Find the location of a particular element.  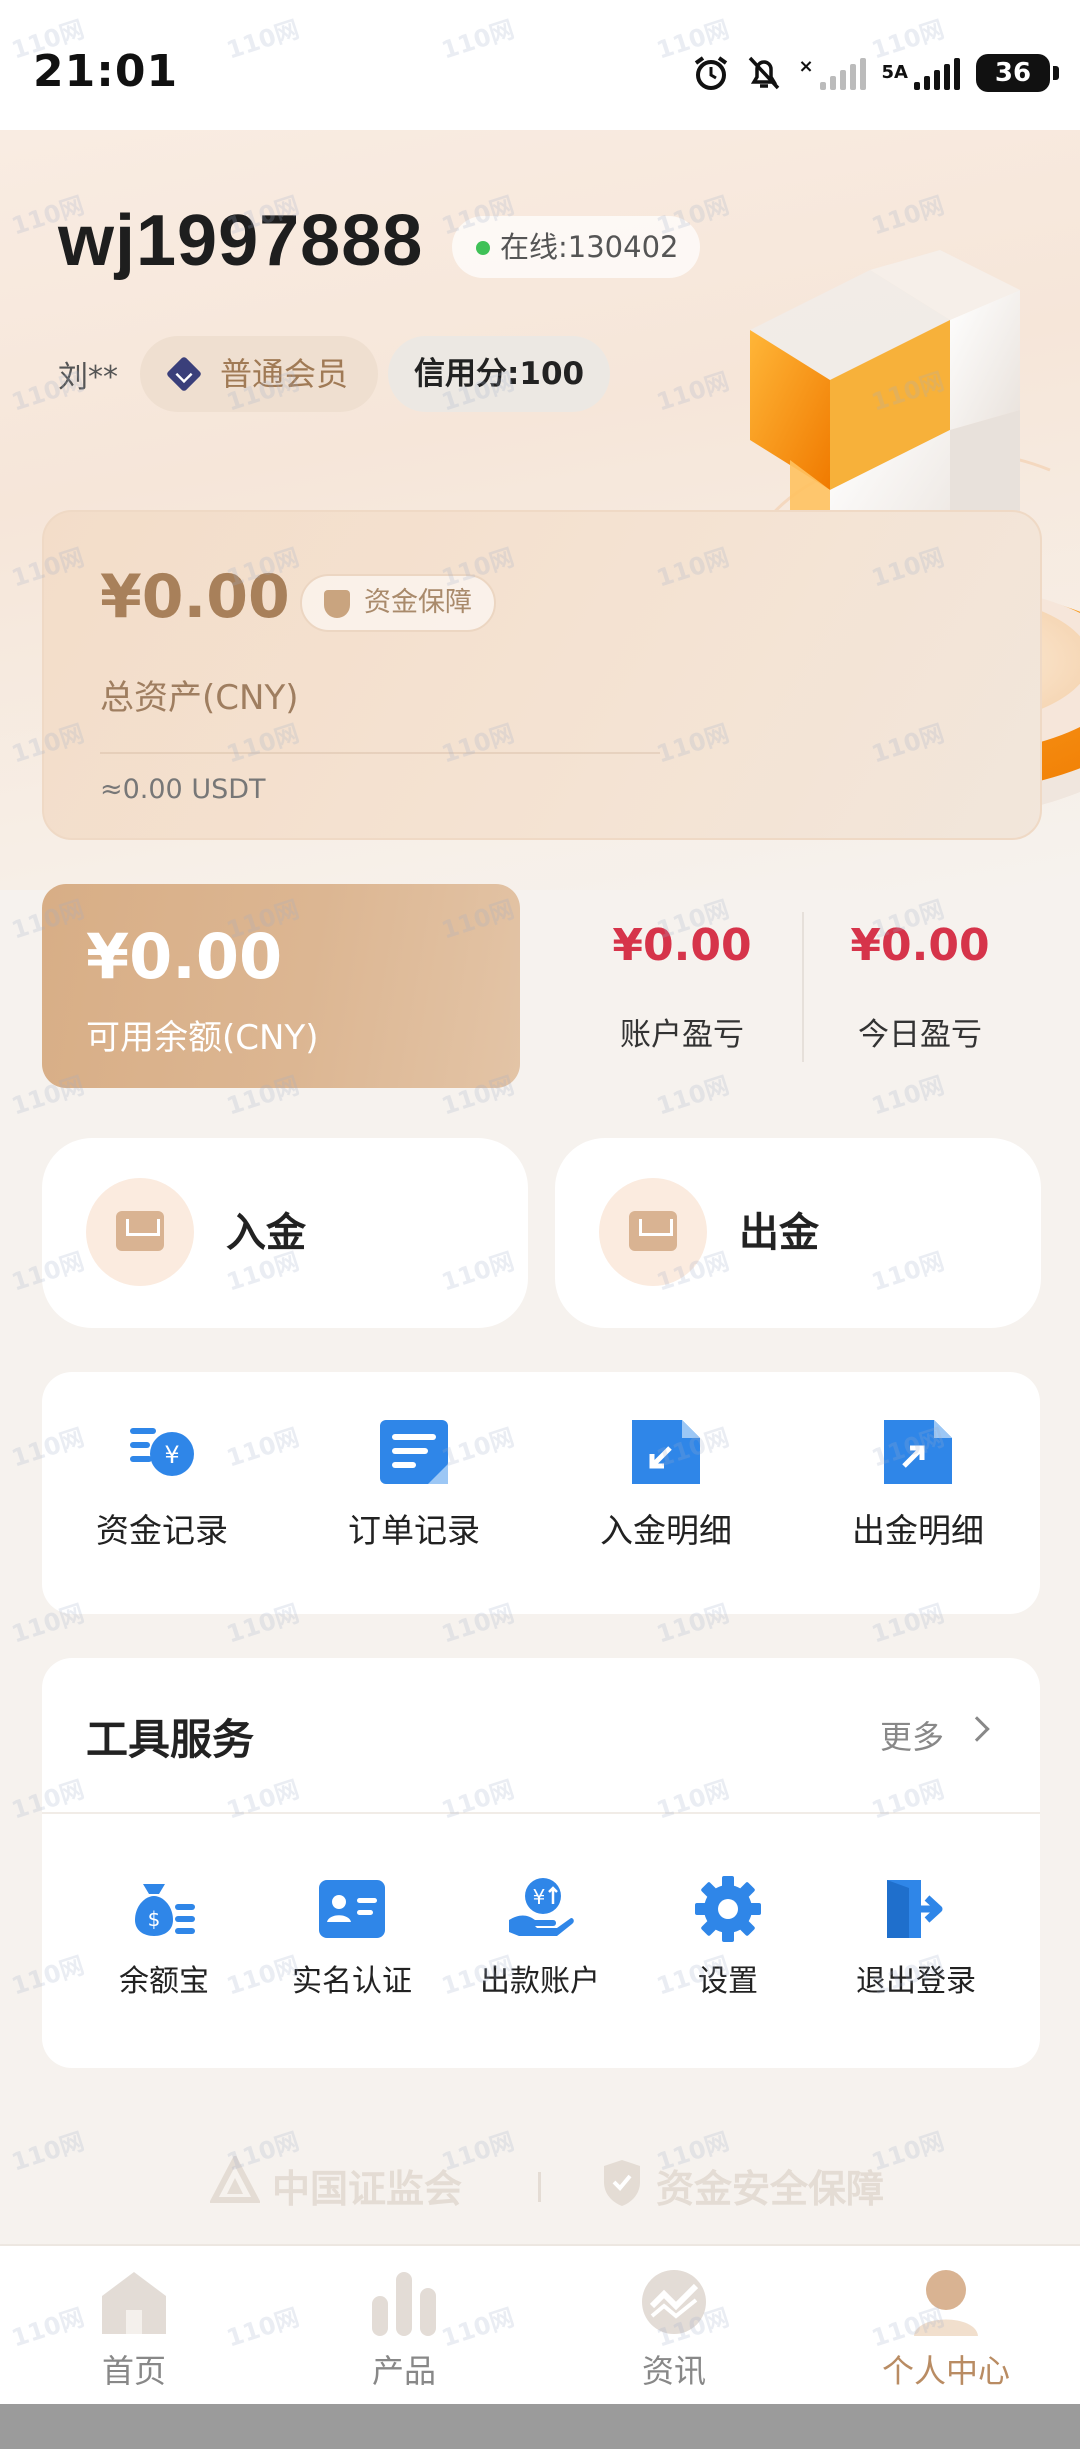

tool-balance-treasure: $ 余额宝 is located at coordinates (164, 1938).